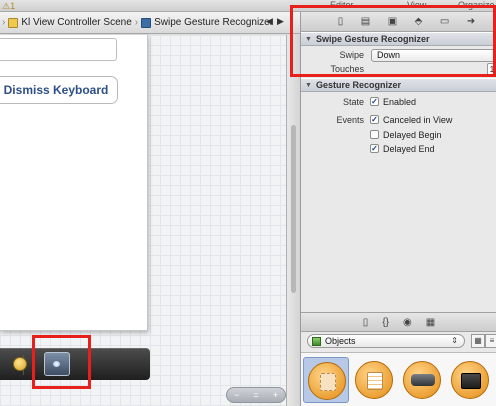  I want to click on enabled-label: Enabled, so click(400, 102).